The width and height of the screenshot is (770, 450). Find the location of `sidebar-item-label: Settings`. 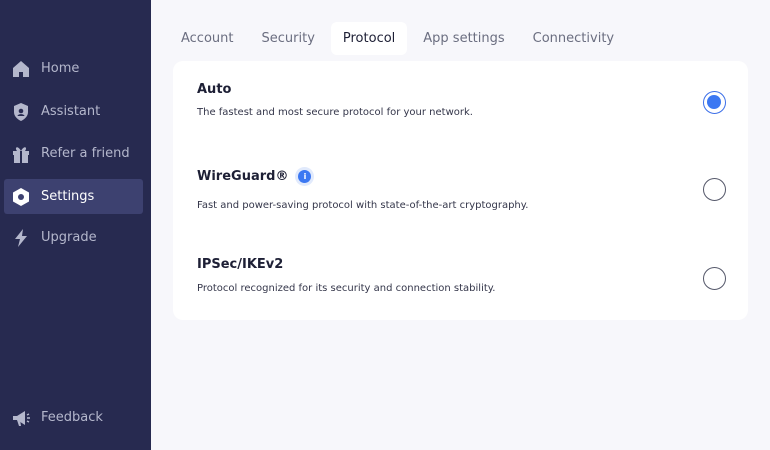

sidebar-item-label: Settings is located at coordinates (68, 196).